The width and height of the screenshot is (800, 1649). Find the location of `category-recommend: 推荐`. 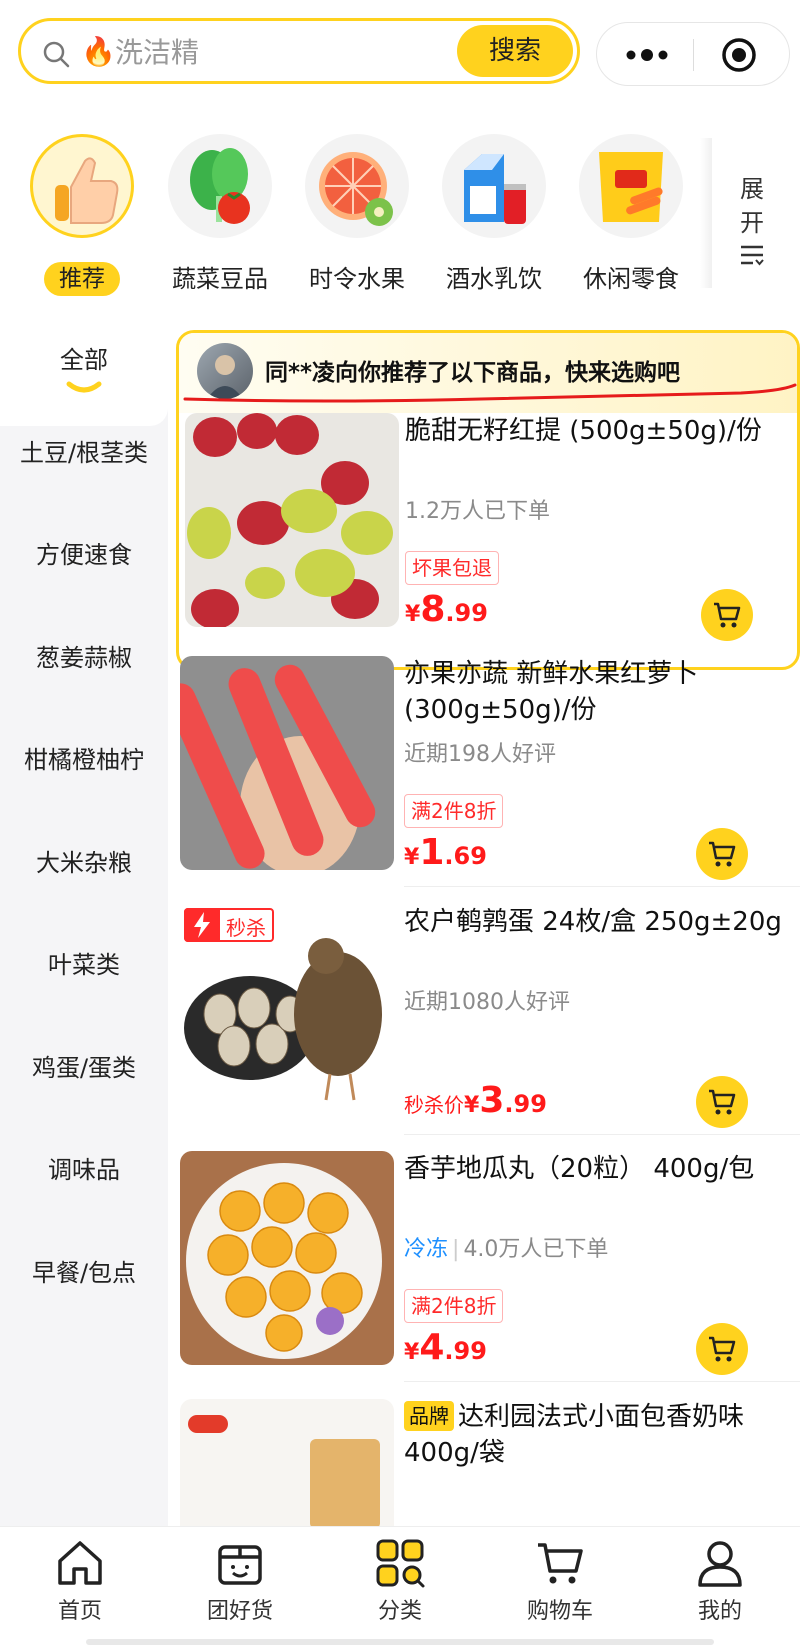

category-recommend: 推荐 is located at coordinates (82, 219).